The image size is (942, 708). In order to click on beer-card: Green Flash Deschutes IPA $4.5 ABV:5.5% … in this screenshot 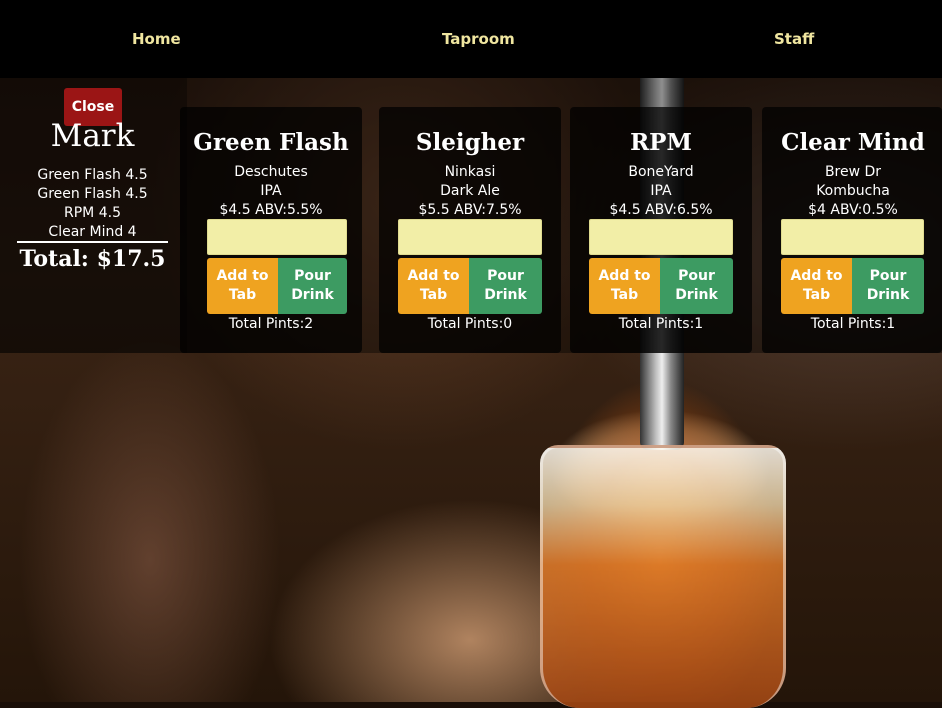, I will do `click(271, 230)`.